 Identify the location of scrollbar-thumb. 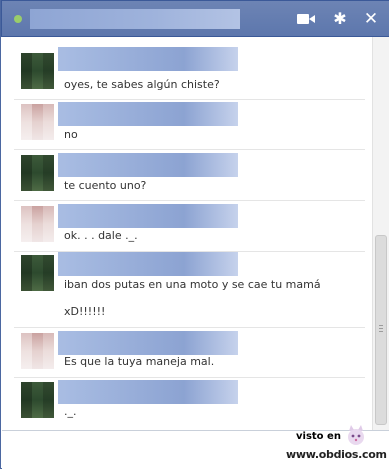
(381, 330).